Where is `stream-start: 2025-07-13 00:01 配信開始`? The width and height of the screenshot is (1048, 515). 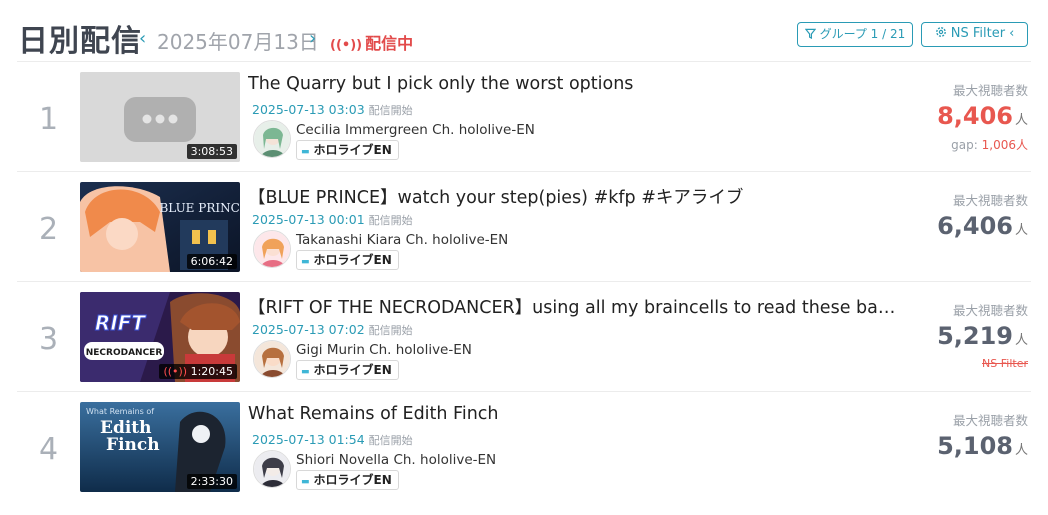 stream-start: 2025-07-13 00:01 配信開始 is located at coordinates (332, 220).